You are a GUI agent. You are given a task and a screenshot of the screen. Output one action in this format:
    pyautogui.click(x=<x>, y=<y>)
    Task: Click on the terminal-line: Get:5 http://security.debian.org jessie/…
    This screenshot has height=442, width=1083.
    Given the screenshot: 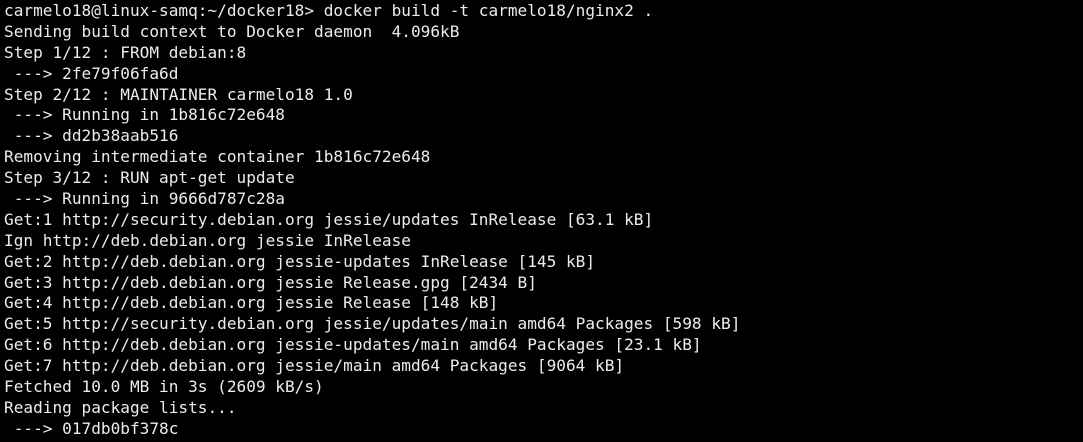 What is the action you would take?
    pyautogui.click(x=372, y=324)
    